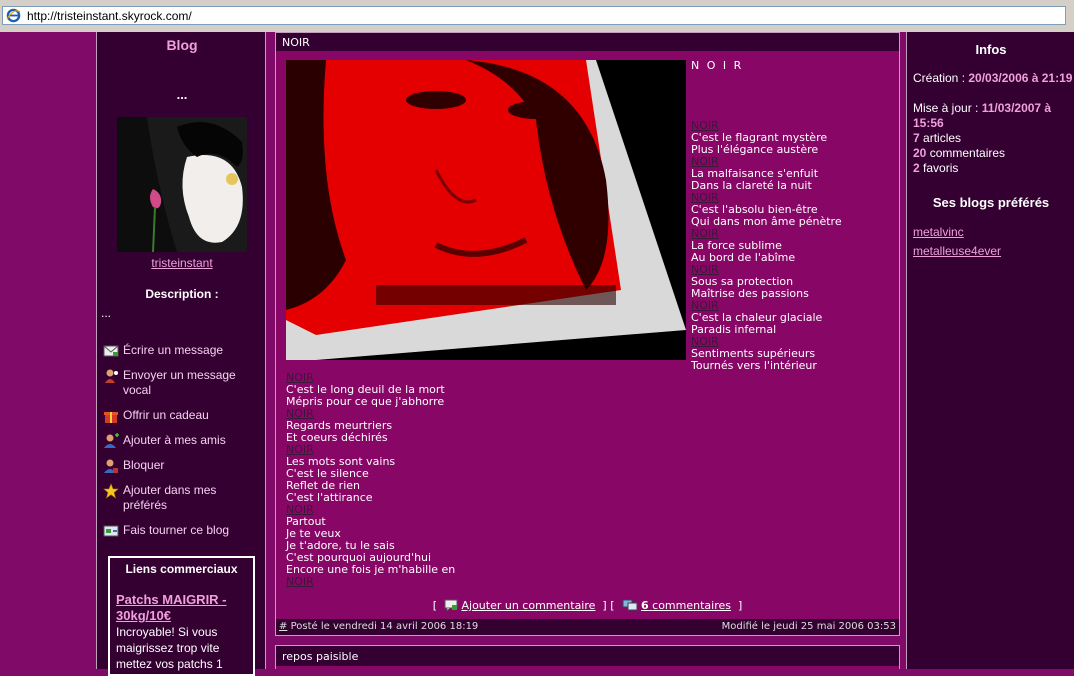 The height and width of the screenshot is (676, 1074). What do you see at coordinates (300, 581) in the screenshot?
I see `poem-refrain: NOIR` at bounding box center [300, 581].